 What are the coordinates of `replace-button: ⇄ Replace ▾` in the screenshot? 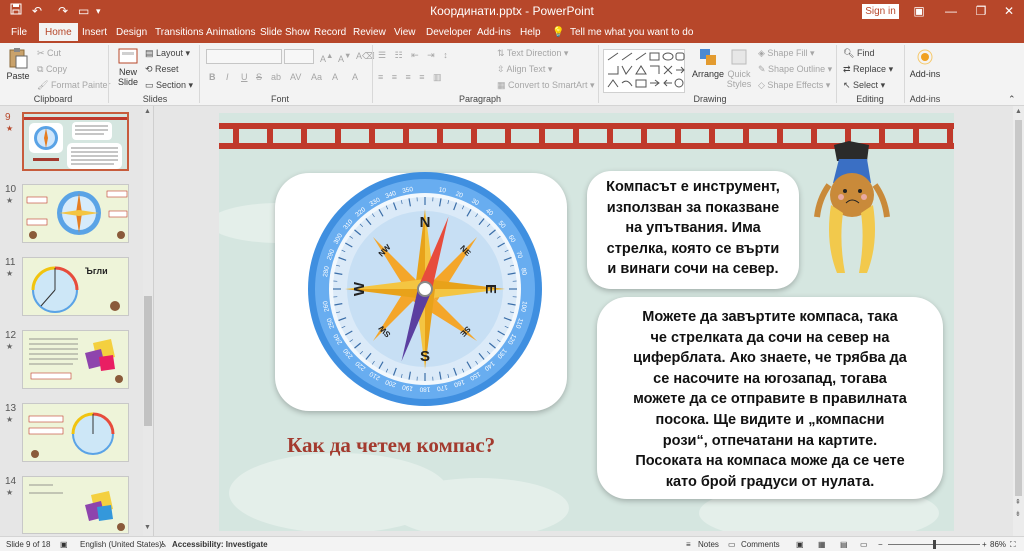 It's located at (868, 69).